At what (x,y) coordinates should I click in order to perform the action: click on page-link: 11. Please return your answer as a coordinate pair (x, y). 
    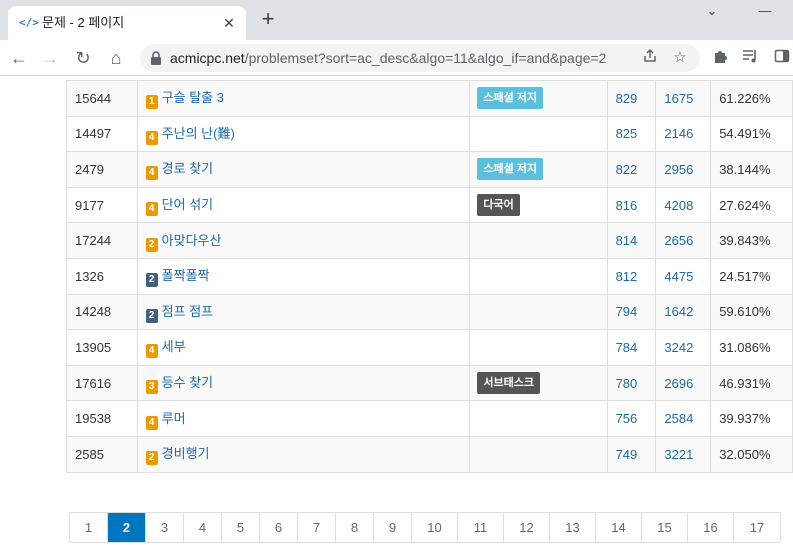
    Looking at the image, I should click on (481, 527).